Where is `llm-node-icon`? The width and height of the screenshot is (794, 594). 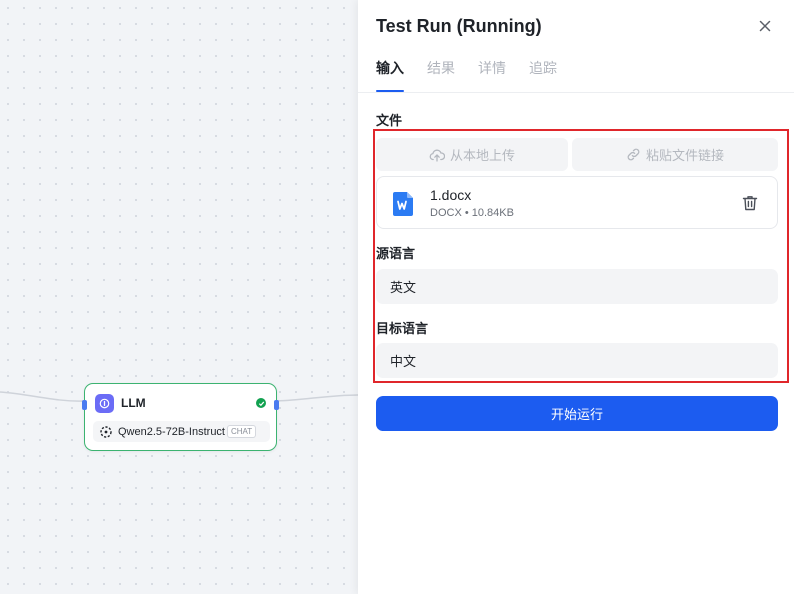
llm-node-icon is located at coordinates (104, 403).